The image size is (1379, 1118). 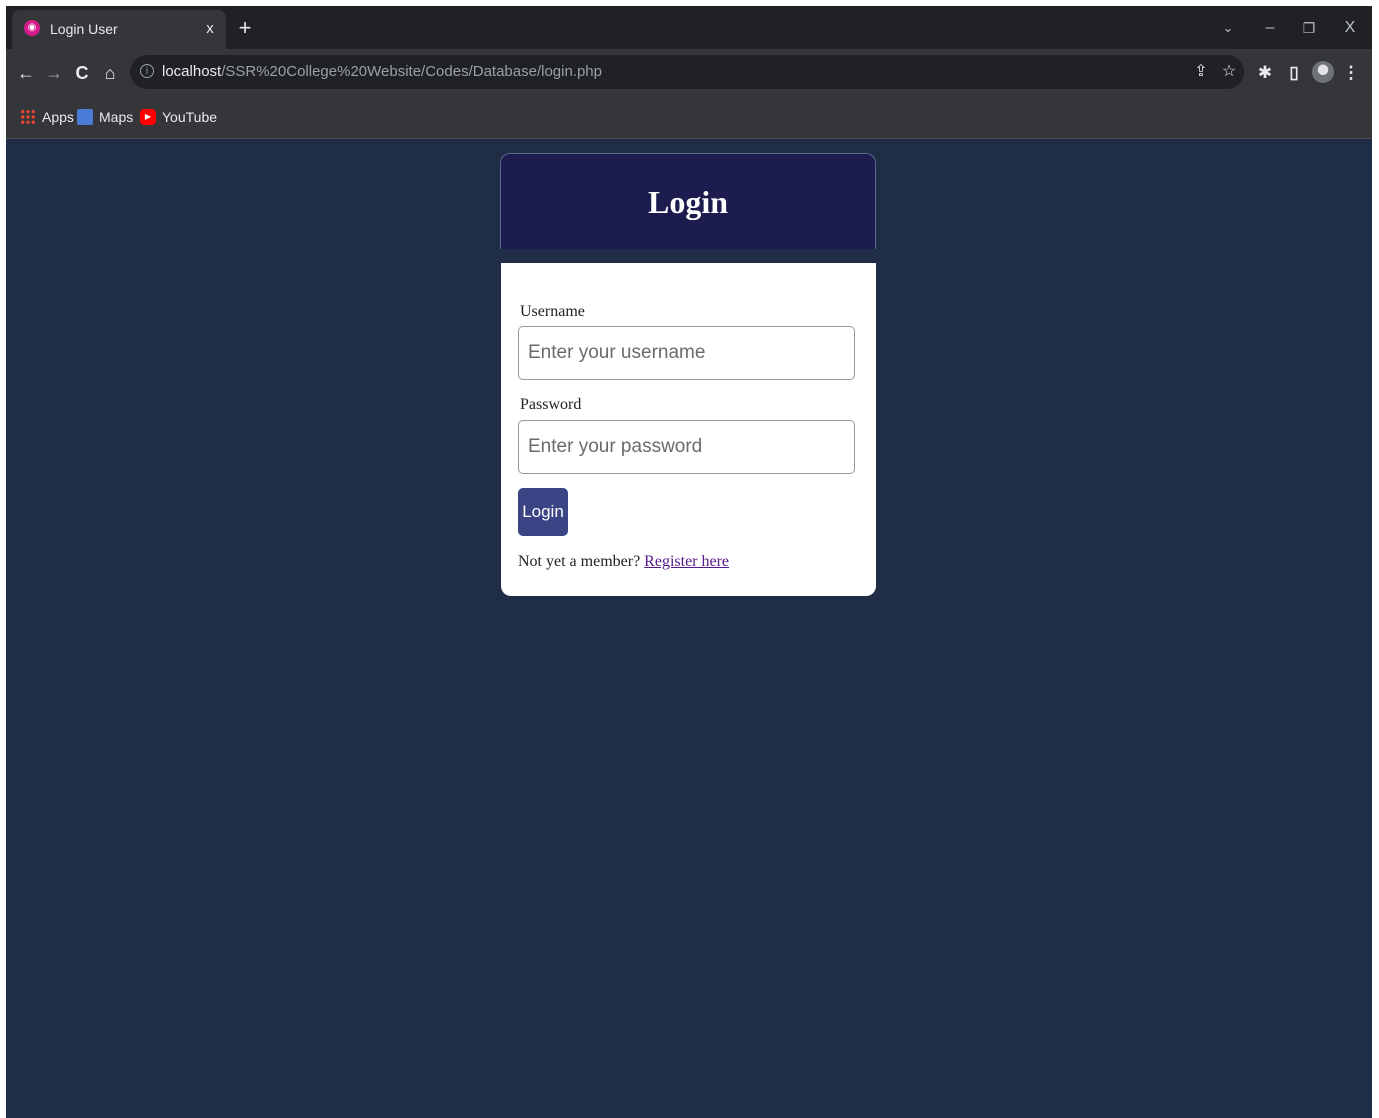 I want to click on login-button: Login, so click(x=543, y=512).